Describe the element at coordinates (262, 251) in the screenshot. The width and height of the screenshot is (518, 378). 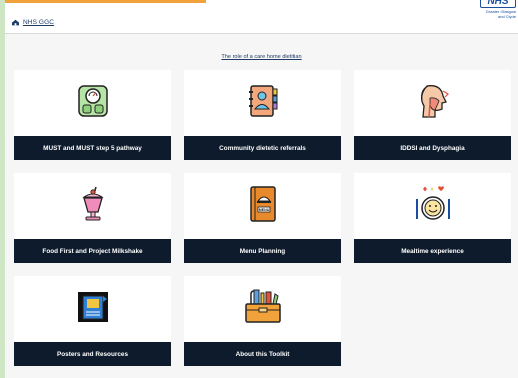
I see `card-label: Menu Planning` at that location.